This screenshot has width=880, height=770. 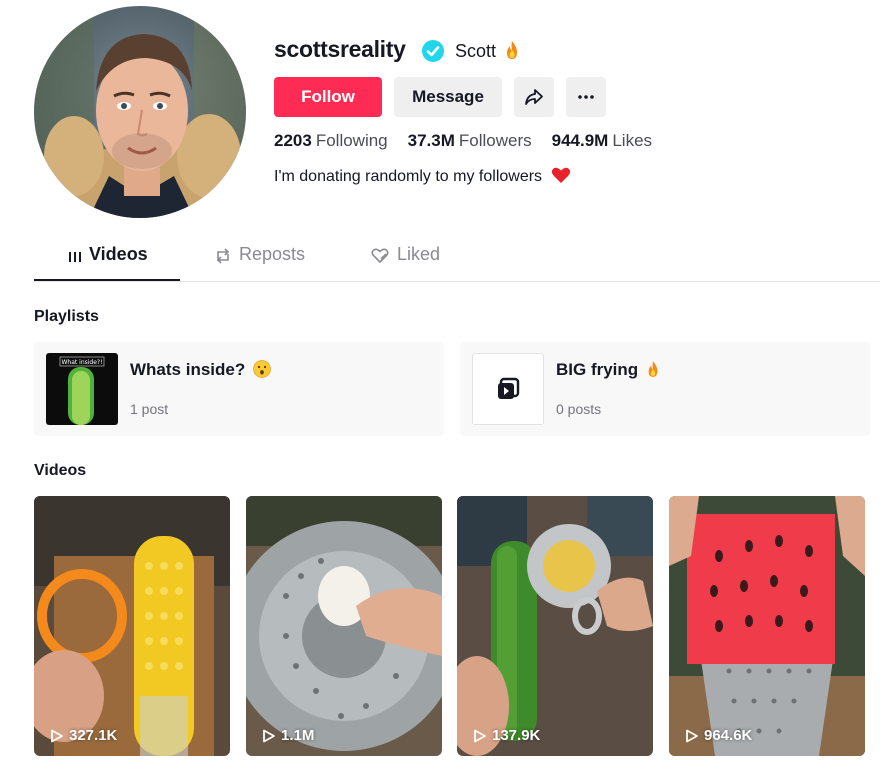 What do you see at coordinates (579, 409) in the screenshot?
I see `playlist-post-count: 0 posts` at bounding box center [579, 409].